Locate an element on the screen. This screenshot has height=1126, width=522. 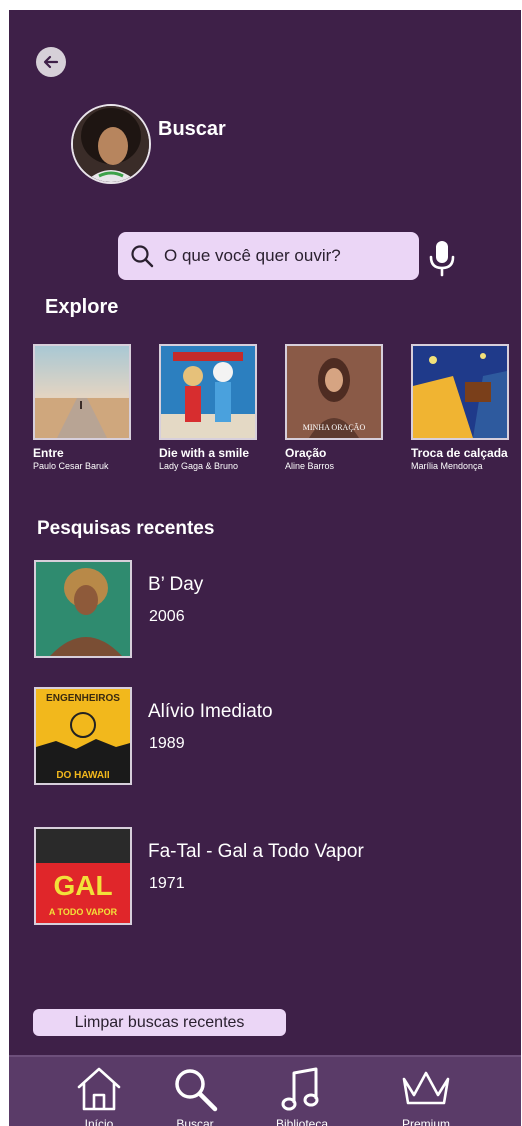
nav-label: Premium is located at coordinates (425, 1121).